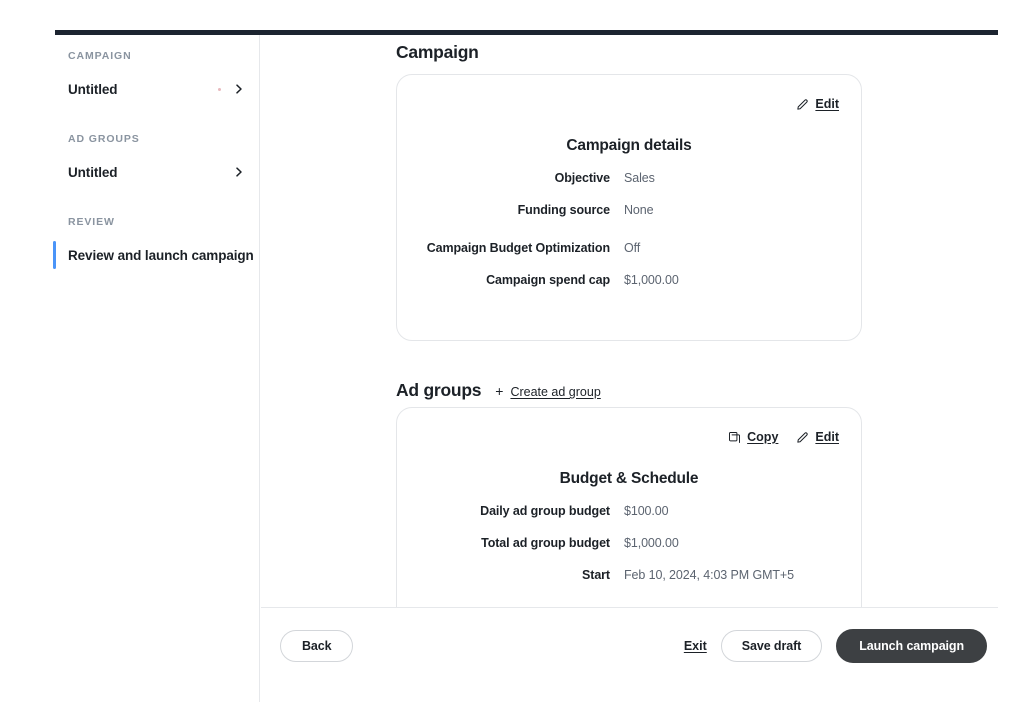 This screenshot has height=702, width=1024. What do you see at coordinates (129, 89) in the screenshot?
I see `sidebar-item-campaign-untitled: Untitled` at bounding box center [129, 89].